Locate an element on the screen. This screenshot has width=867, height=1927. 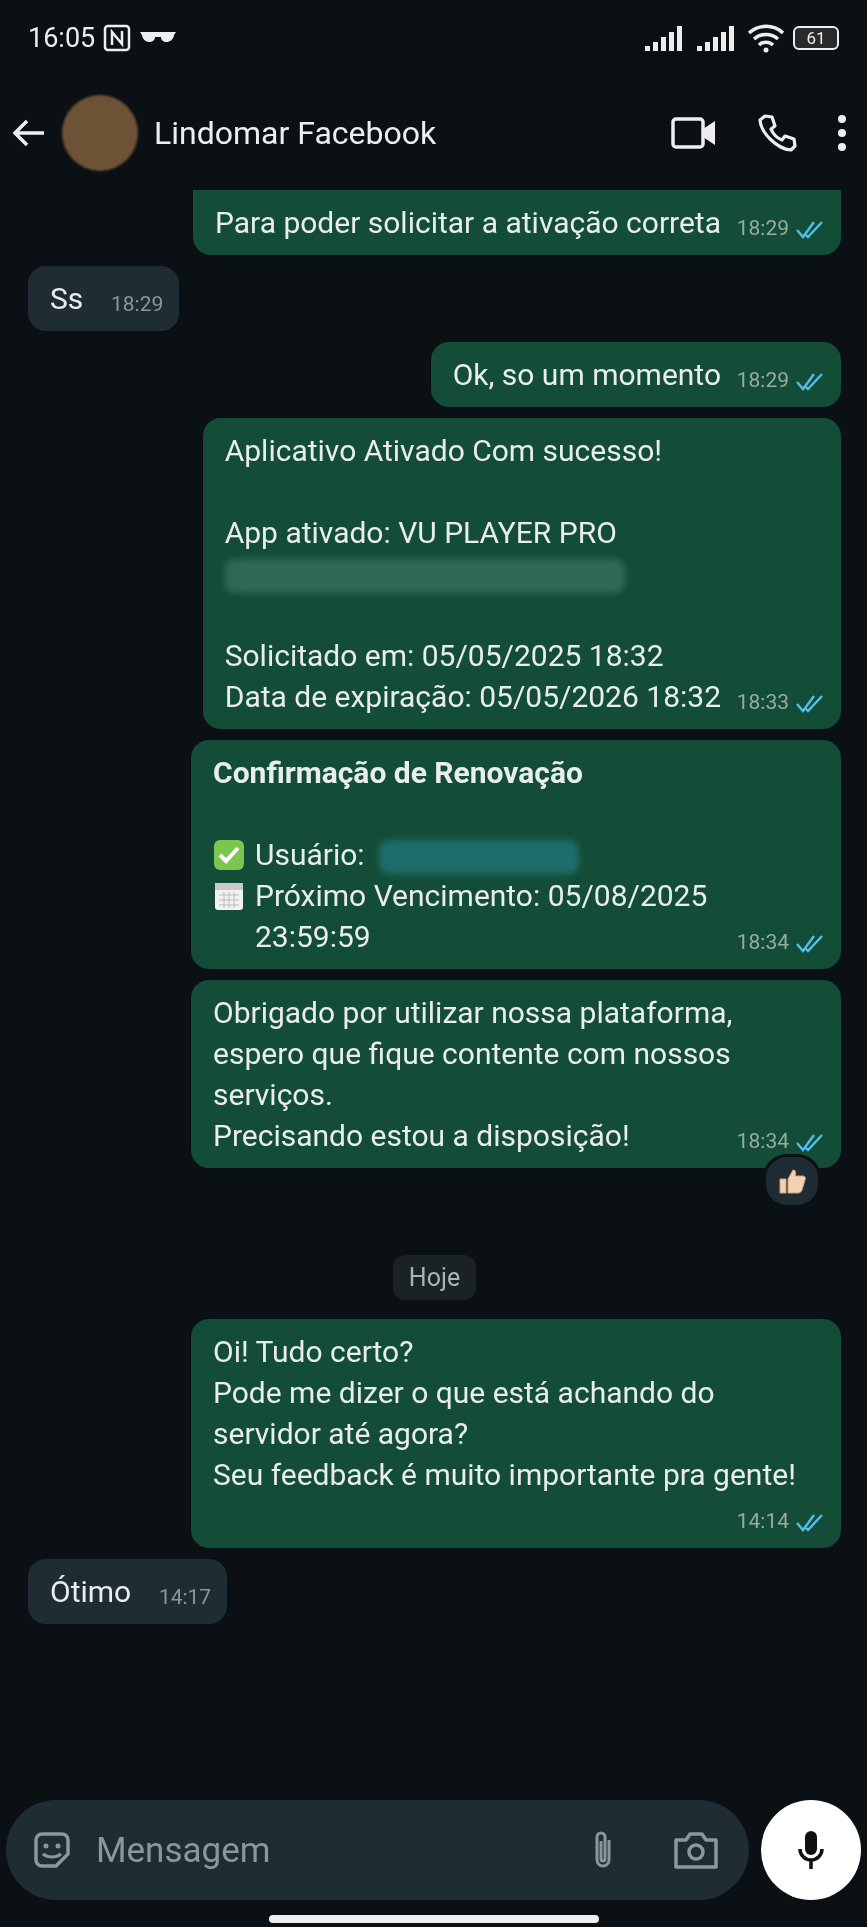
message-text: Data de expiração: 05/05/2026 18:32 is located at coordinates (472, 696).